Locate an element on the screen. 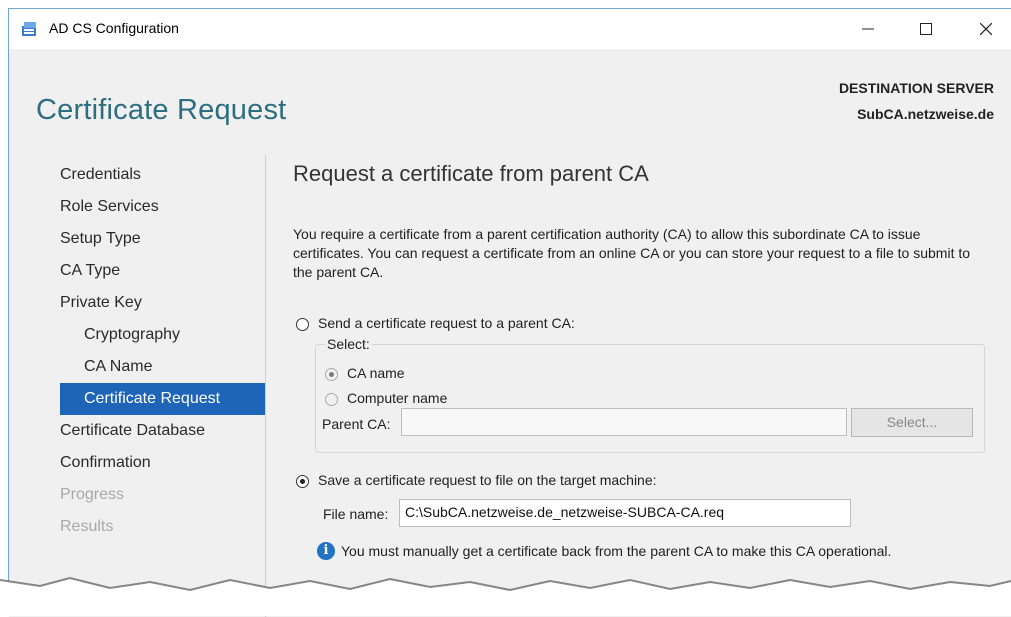 This screenshot has width=1011, height=617. nav-item-role-services: Role Services is located at coordinates (162, 207).